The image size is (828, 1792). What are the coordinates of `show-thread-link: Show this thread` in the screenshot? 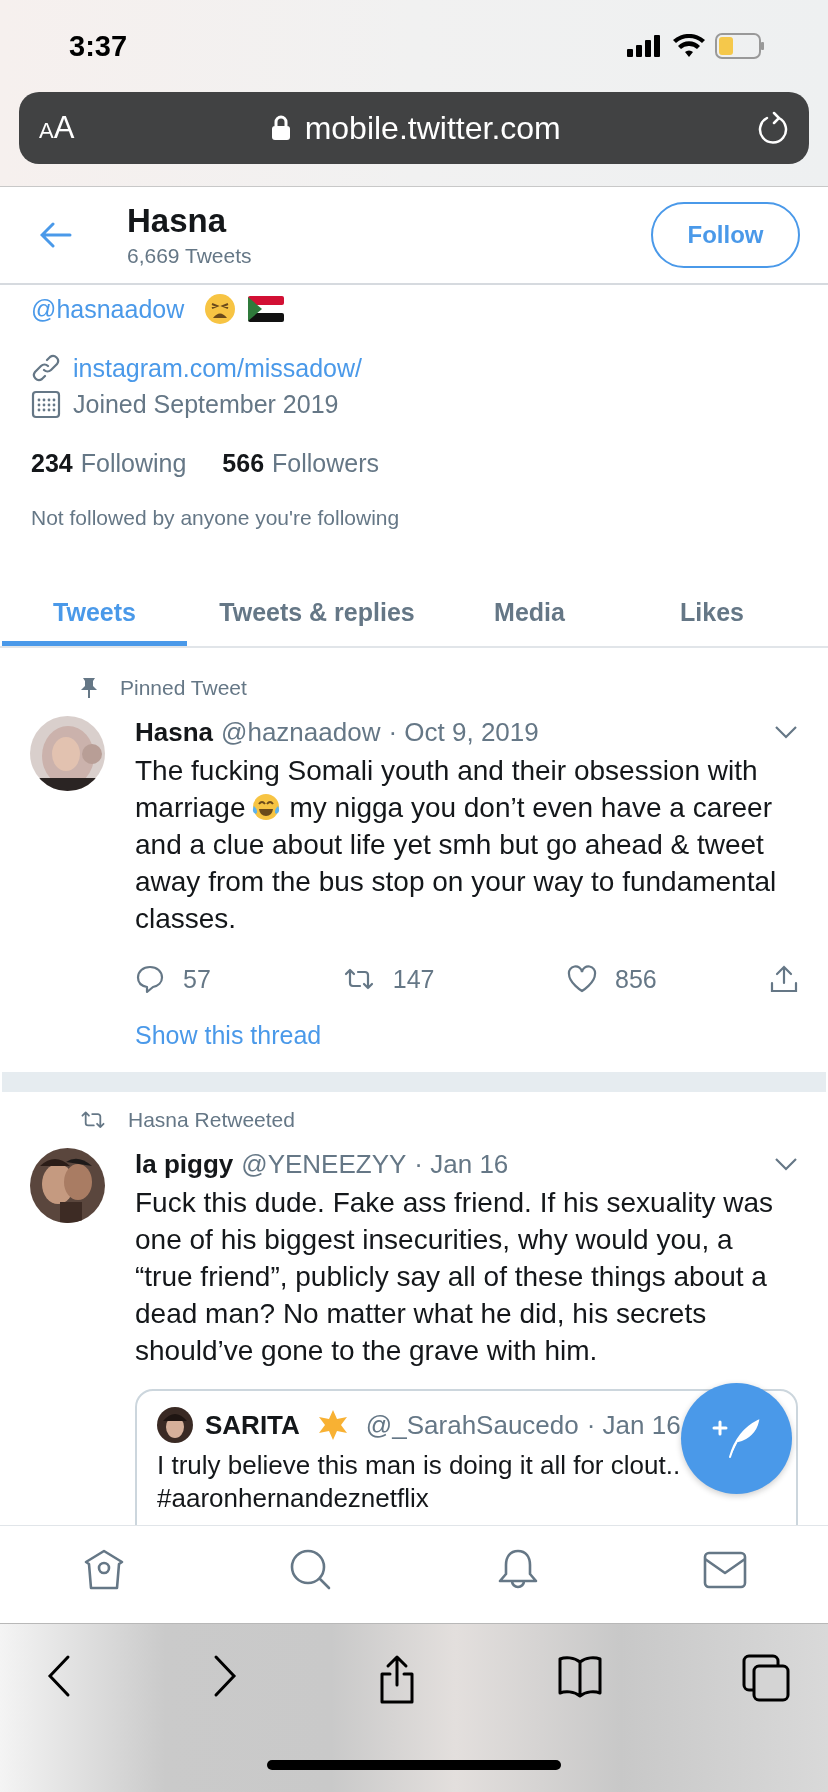 It's located at (466, 1035).